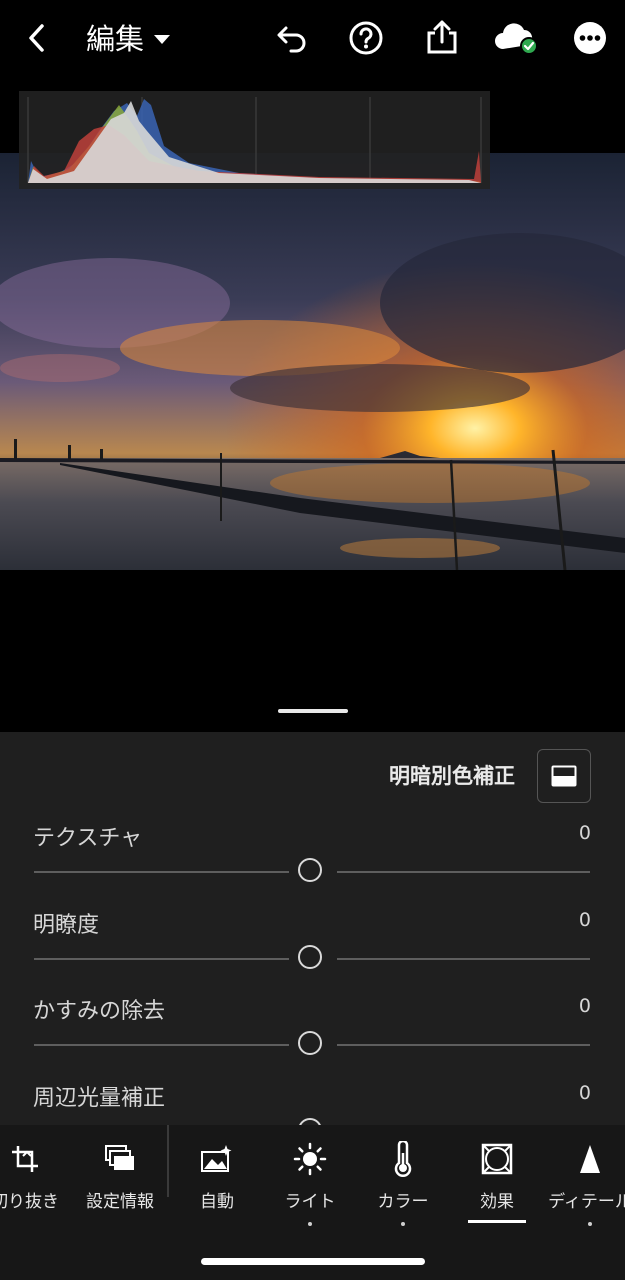 This screenshot has width=625, height=1280. What do you see at coordinates (29, 1202) in the screenshot?
I see `tool-label: 切り抜き` at bounding box center [29, 1202].